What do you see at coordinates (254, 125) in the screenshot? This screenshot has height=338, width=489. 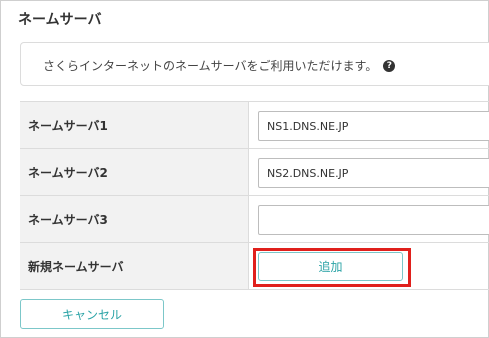 I see `table-row: ネームサーバ1` at bounding box center [254, 125].